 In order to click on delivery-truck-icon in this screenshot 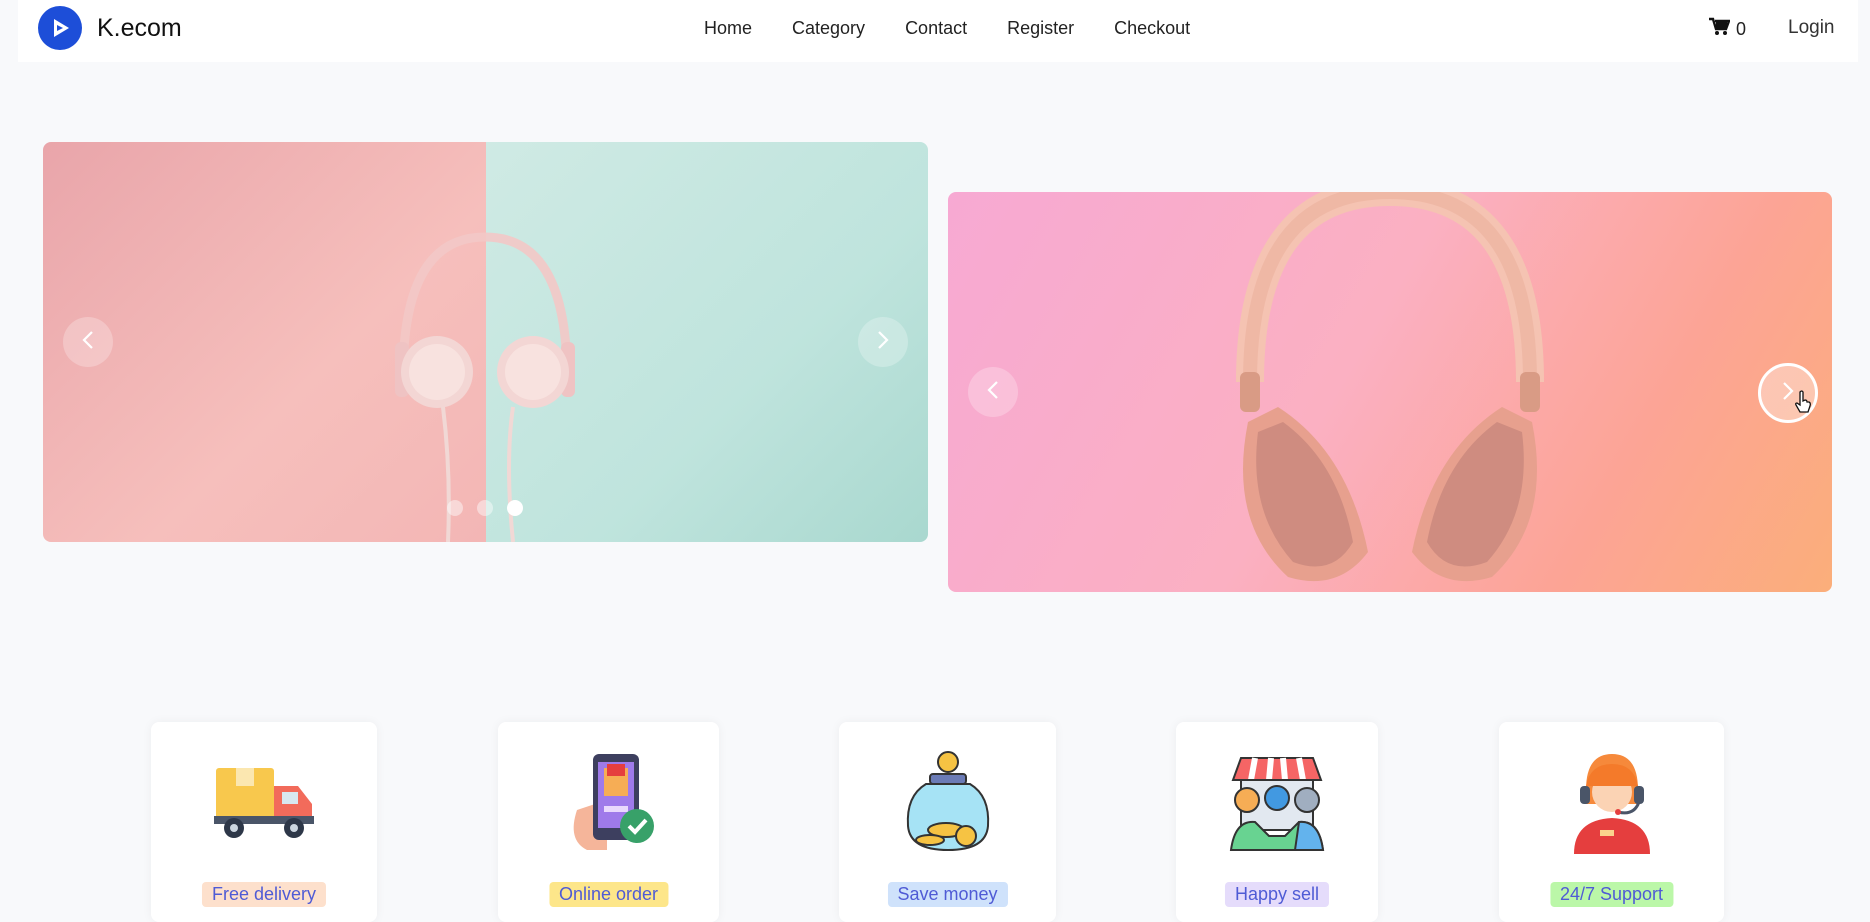, I will do `click(264, 802)`.